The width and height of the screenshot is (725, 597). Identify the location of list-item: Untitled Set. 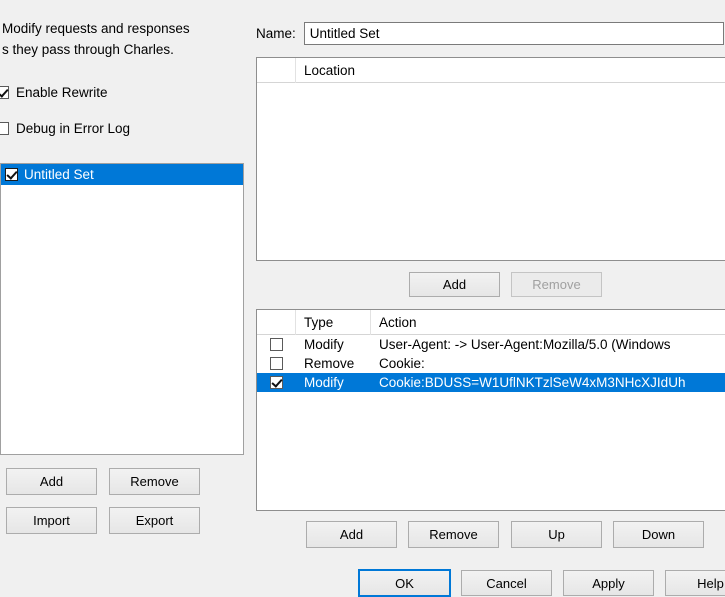
(122, 174).